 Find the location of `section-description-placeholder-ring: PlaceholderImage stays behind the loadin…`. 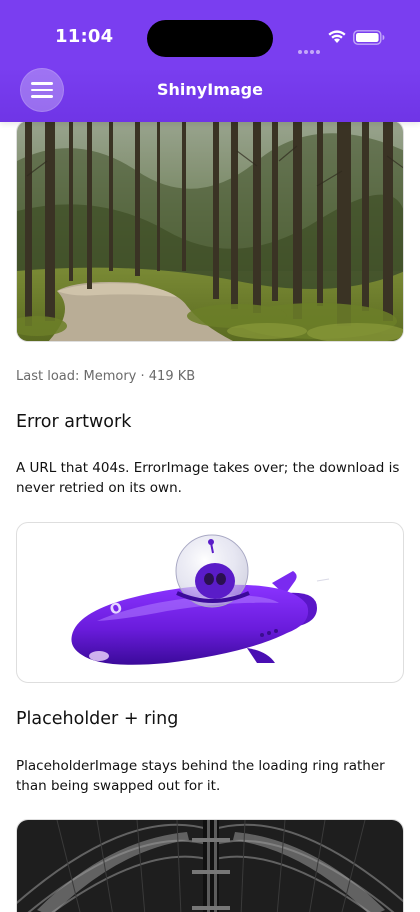

section-description-placeholder-ring: PlaceholderImage stays behind the loadin… is located at coordinates (200, 776).